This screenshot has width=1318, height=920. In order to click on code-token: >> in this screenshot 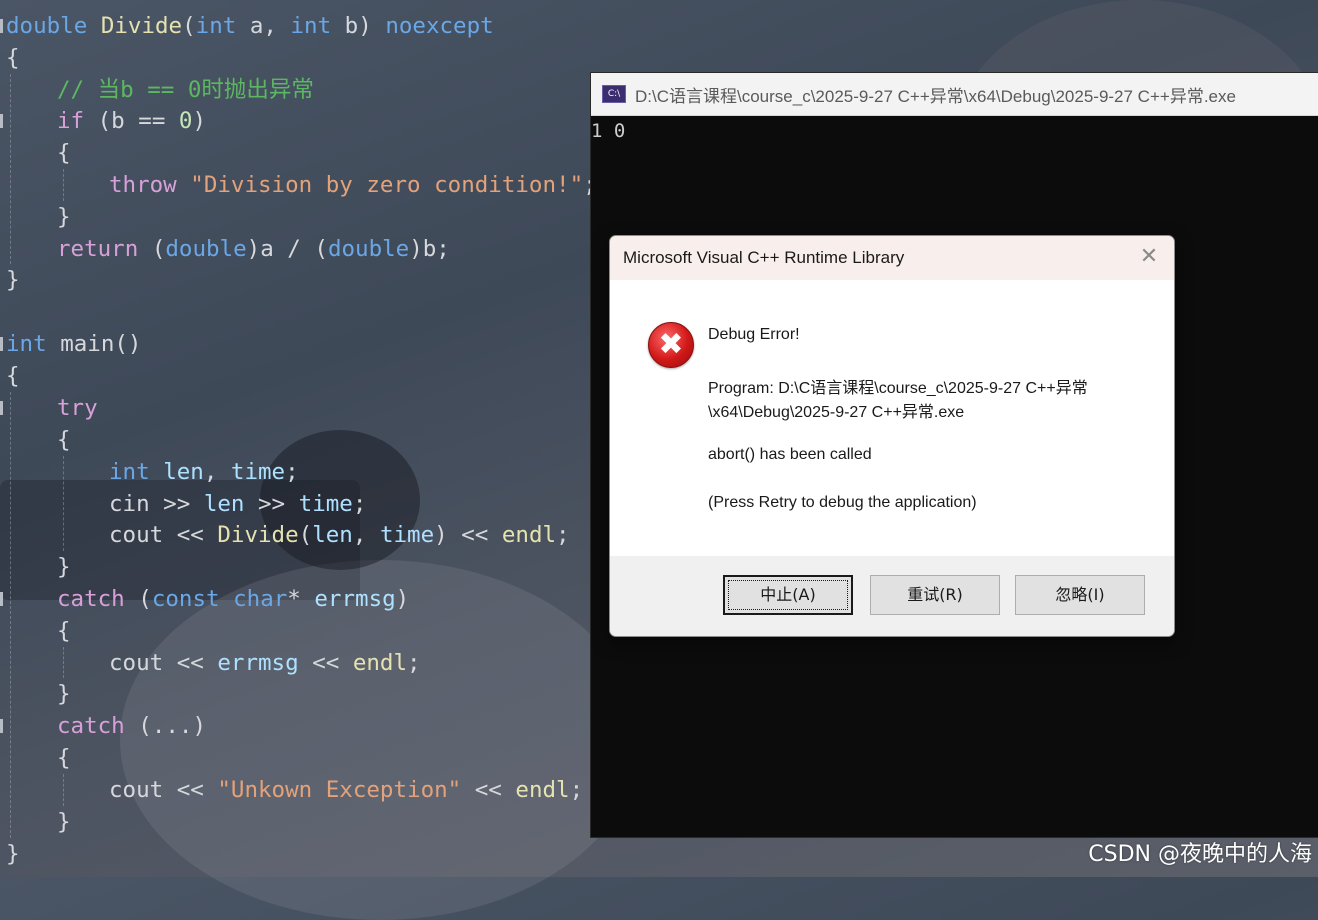, I will do `click(271, 504)`.